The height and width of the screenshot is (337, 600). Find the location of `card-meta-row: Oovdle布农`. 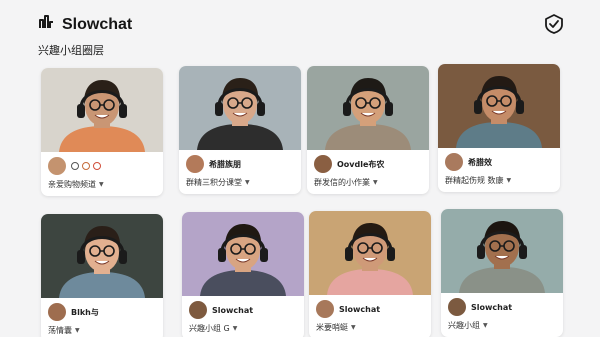

card-meta-row: Oovdle布农 is located at coordinates (368, 164).